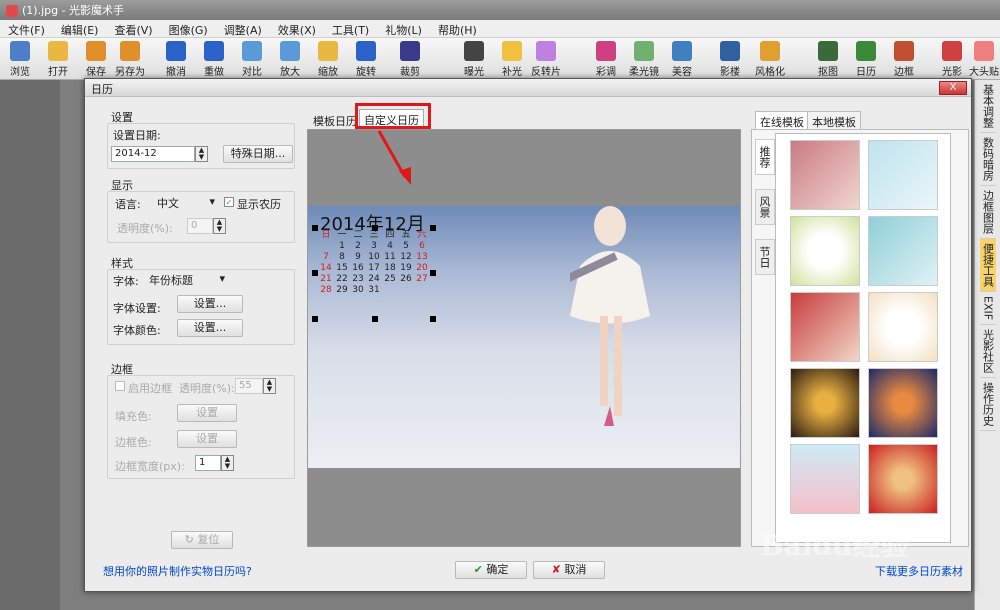 The image size is (1000, 610). What do you see at coordinates (202, 540) in the screenshot?
I see `reset-button: ↻ 复位` at bounding box center [202, 540].